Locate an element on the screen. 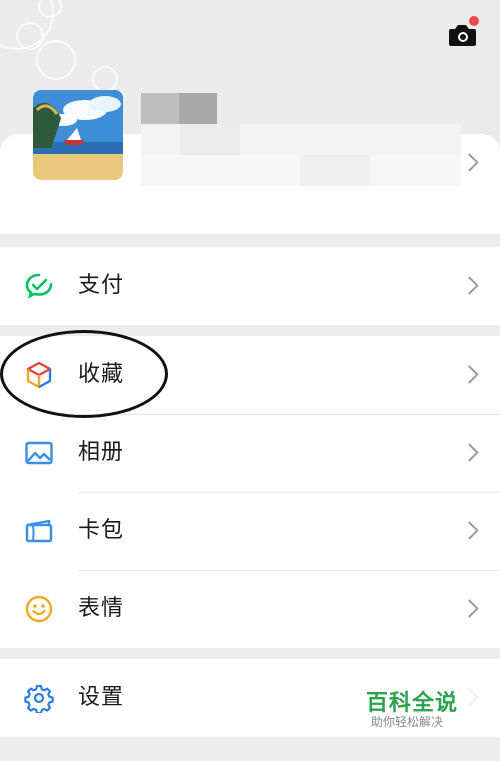 The image size is (500, 761). gear-icon is located at coordinates (39, 699).